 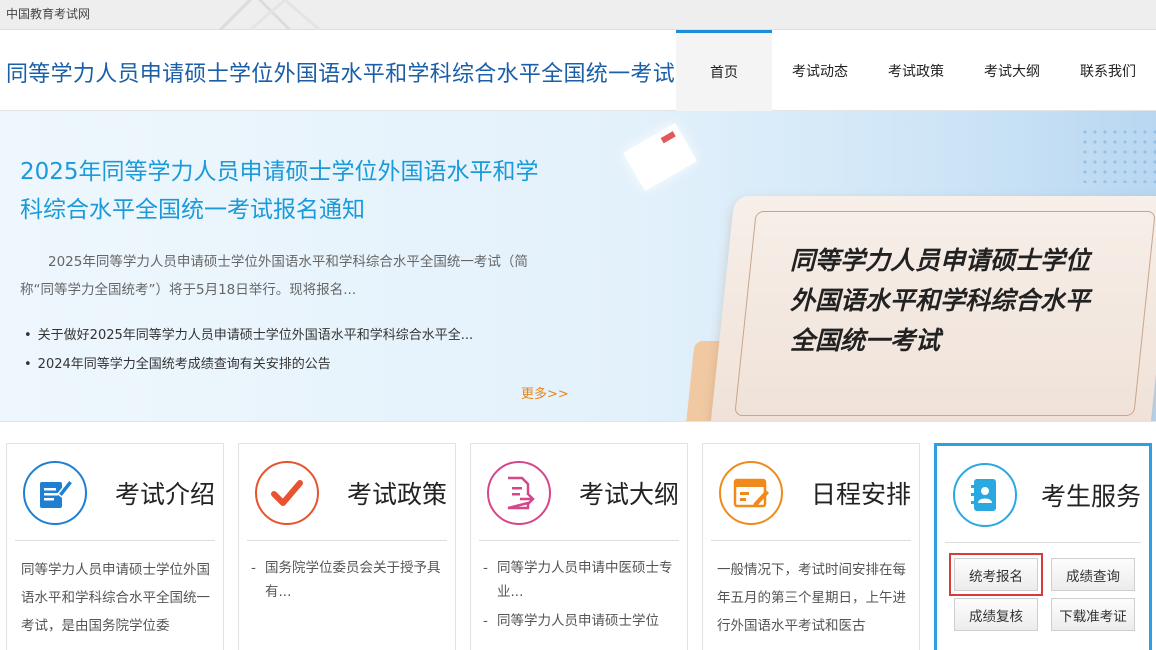 I want to click on card-title: 考试政策, so click(x=397, y=493).